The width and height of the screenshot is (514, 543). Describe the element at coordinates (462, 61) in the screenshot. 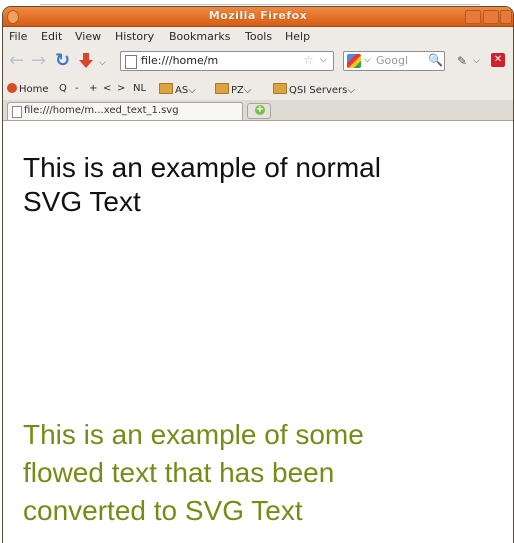

I see `addon-icon: ✎` at that location.